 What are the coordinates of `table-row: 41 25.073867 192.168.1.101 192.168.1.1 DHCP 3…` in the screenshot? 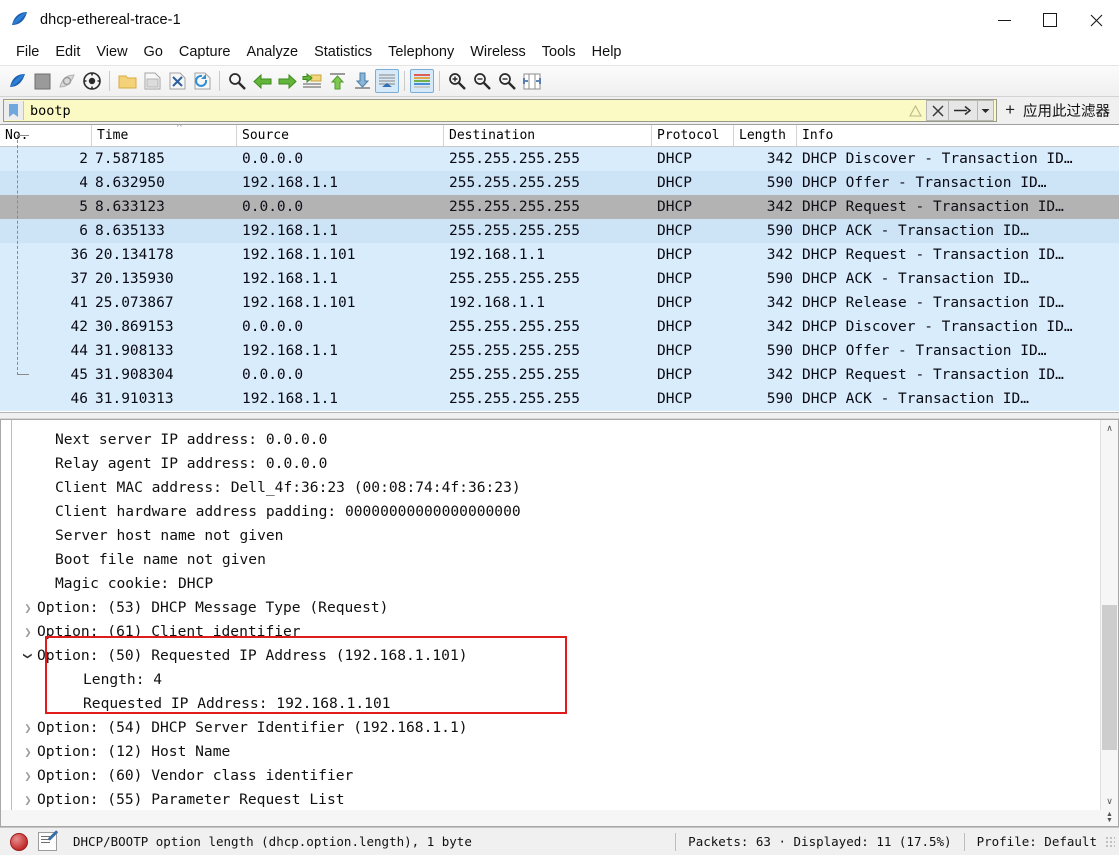 It's located at (559, 303).